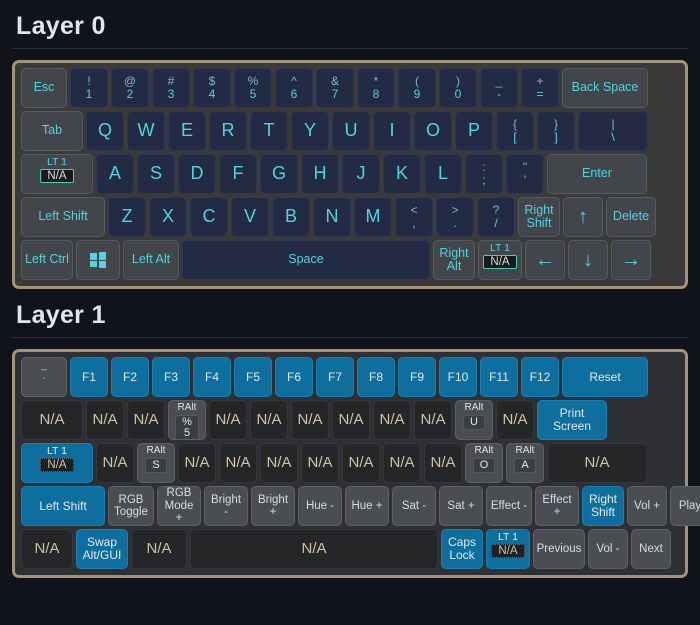  I want to click on key-space: Space, so click(306, 260).